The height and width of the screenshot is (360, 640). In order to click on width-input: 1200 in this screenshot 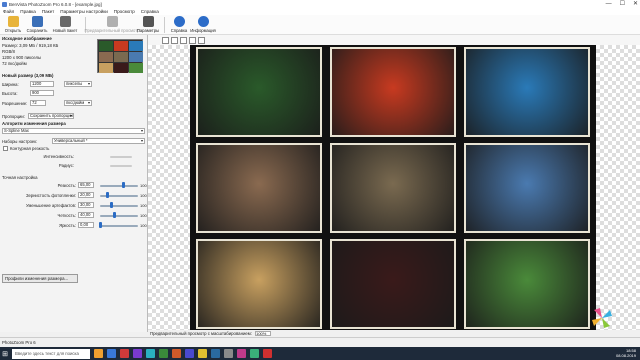, I will do `click(42, 84)`.